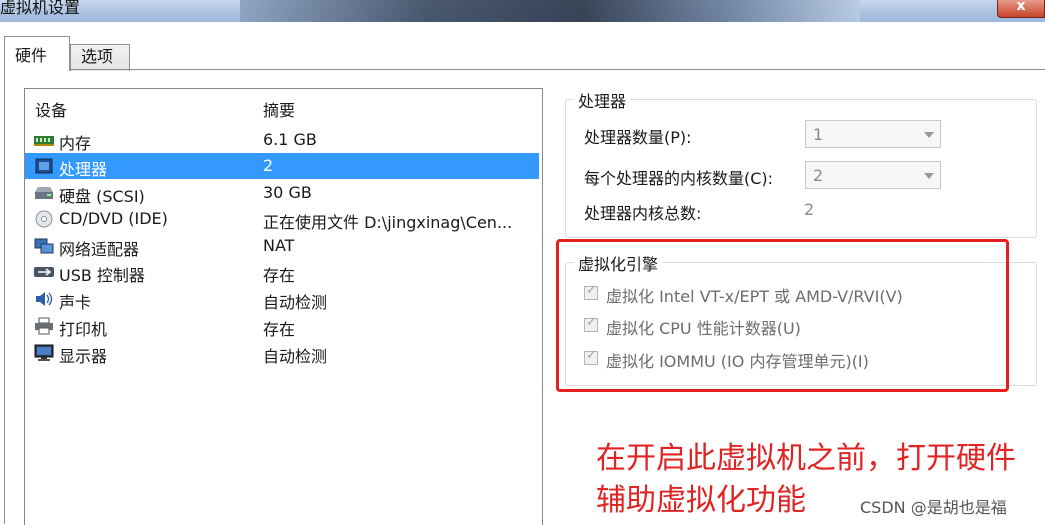 Image resolution: width=1045 pixels, height=525 pixels. What do you see at coordinates (818, 175) in the screenshot?
I see `cores-per-processor-value: 2` at bounding box center [818, 175].